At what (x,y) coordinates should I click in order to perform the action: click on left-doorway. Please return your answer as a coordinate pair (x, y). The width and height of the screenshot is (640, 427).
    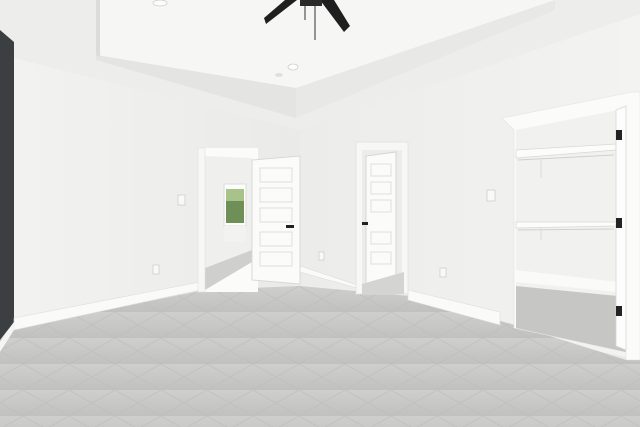
    Looking at the image, I should click on (227, 220).